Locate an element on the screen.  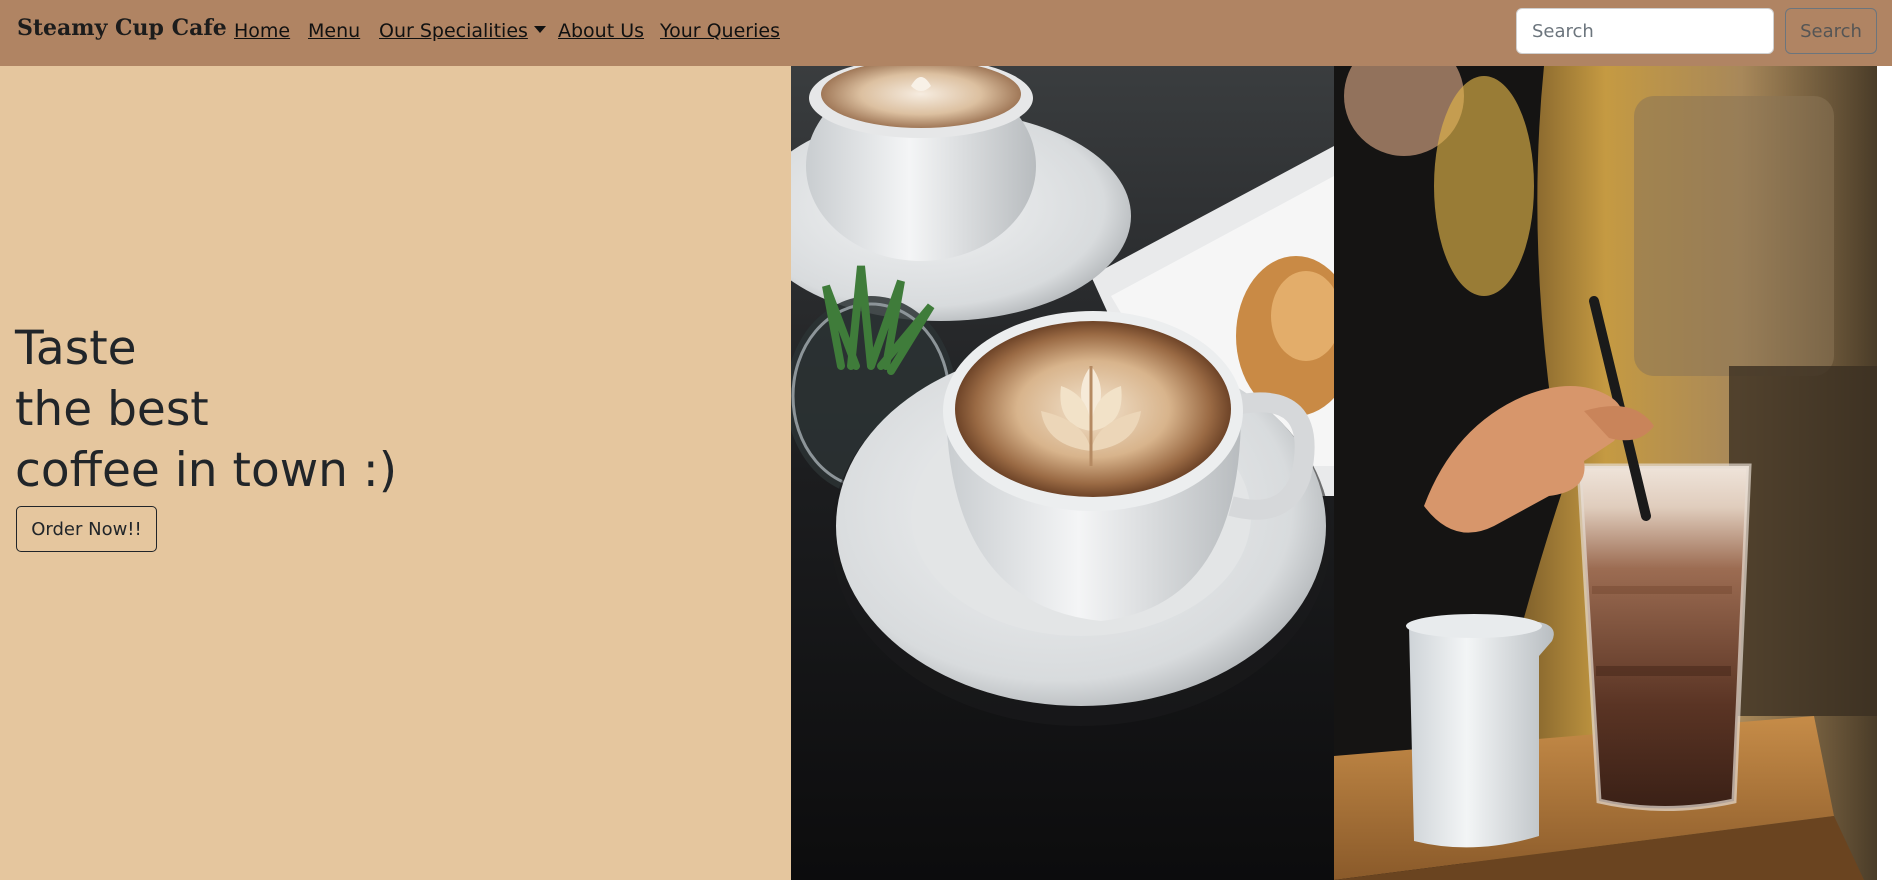
search-input is located at coordinates (1645, 31).